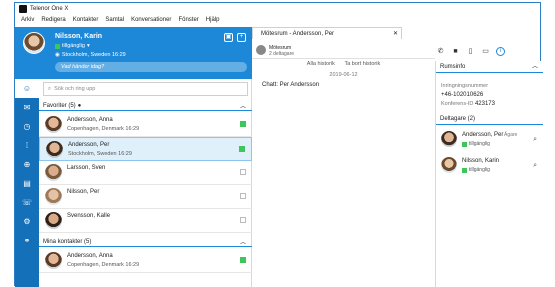 The height and width of the screenshot is (287, 555). What do you see at coordinates (145, 242) in the screenshot?
I see `my-contacts-header: Mina kontakter (5) ︿` at bounding box center [145, 242].